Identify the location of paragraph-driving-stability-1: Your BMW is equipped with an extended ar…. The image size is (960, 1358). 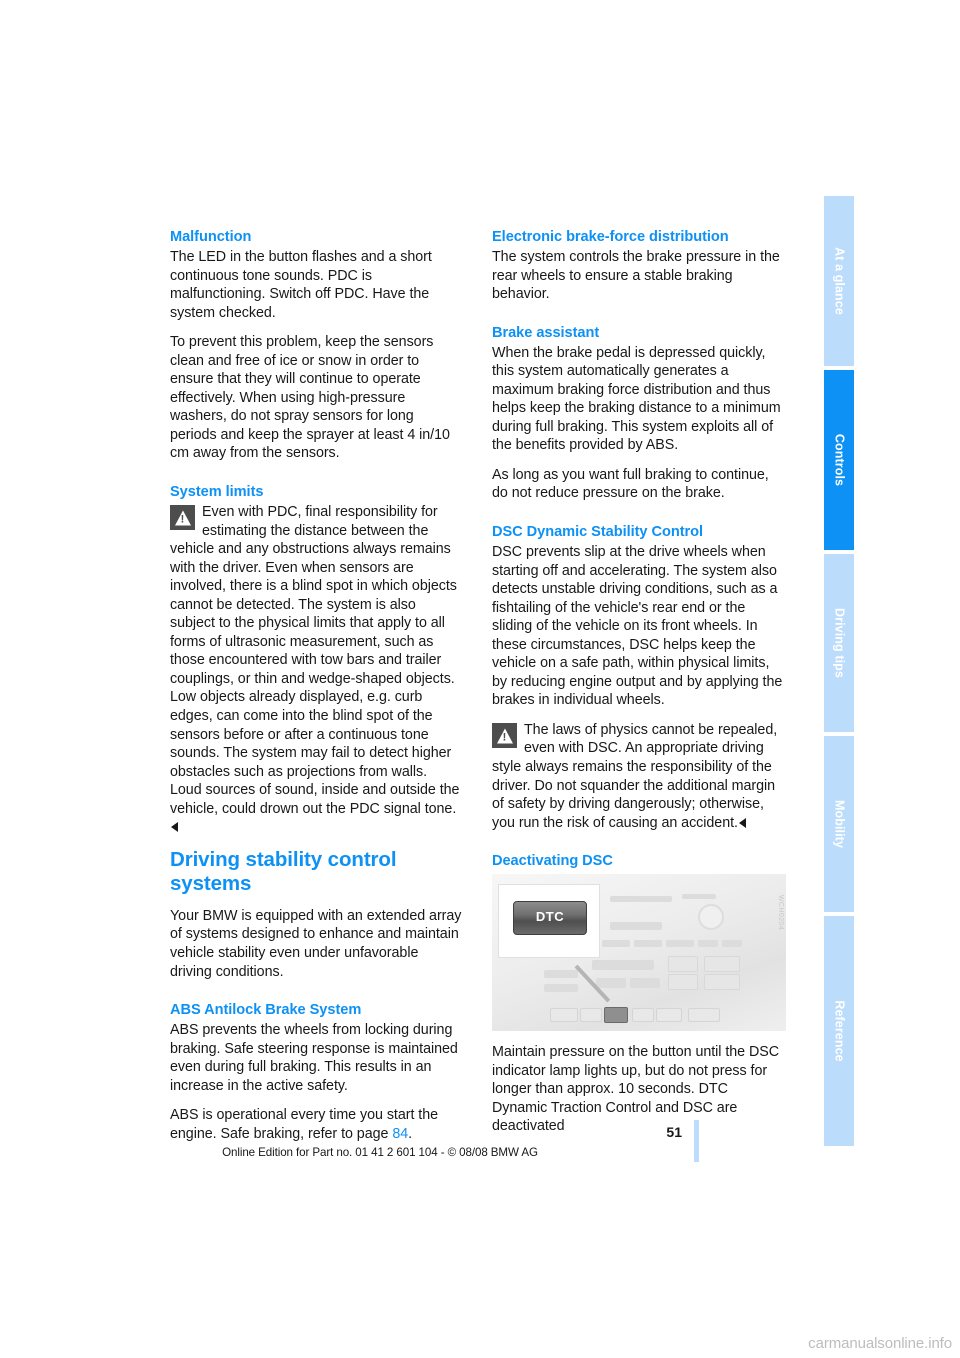
(316, 943).